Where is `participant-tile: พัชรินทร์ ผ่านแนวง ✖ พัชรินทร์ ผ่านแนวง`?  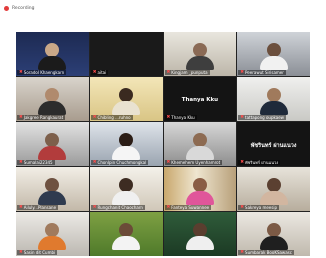 participant-tile: พัชรินทร์ ผ่านแนวง ✖ พัชรินทร์ ผ่านแนวง is located at coordinates (273, 144).